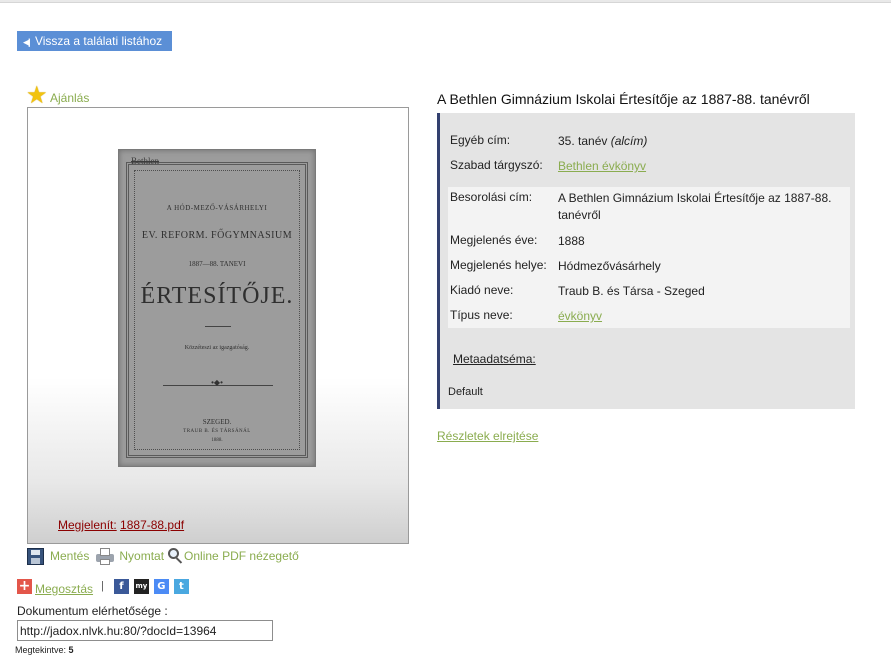 This screenshot has width=891, height=661. I want to click on magnifier-icon, so click(176, 556).